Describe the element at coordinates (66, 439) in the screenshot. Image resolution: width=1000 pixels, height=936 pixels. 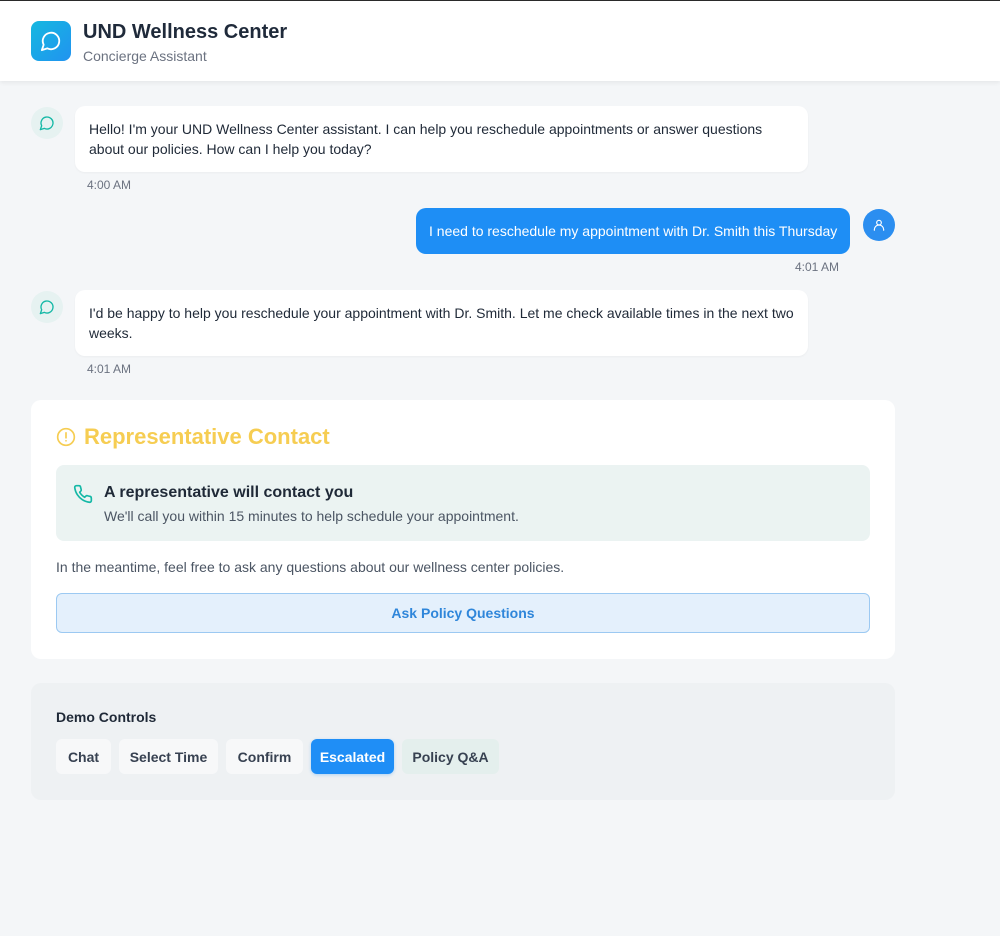
I see `alert-circle-icon` at that location.